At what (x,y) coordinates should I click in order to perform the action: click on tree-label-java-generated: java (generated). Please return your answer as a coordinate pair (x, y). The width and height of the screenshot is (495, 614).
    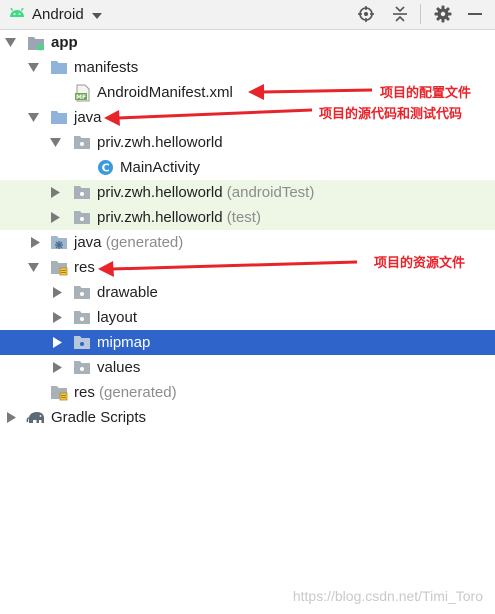
    Looking at the image, I should click on (129, 242).